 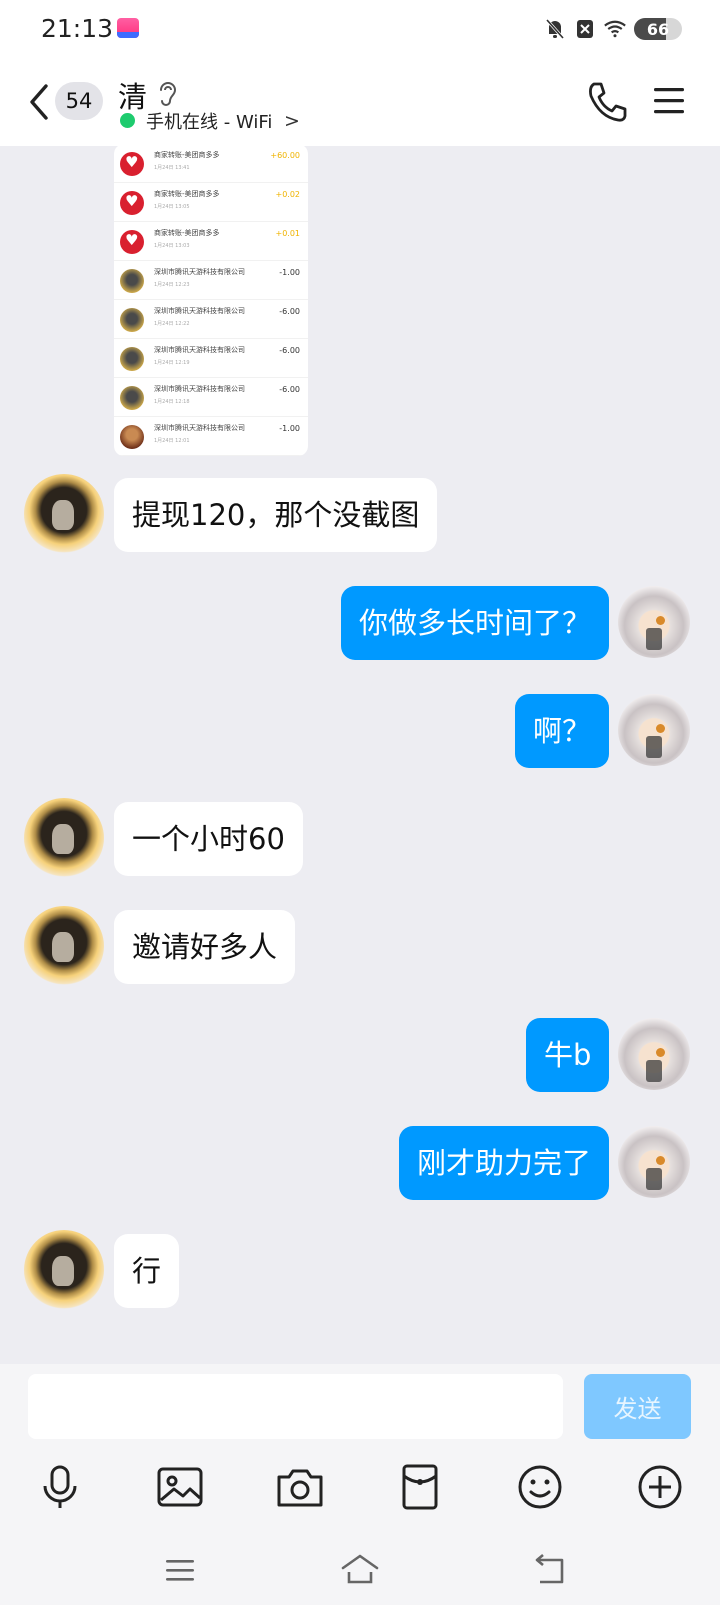 I want to click on sent-message-bubble: 刚才助力完了, so click(x=504, y=1163).